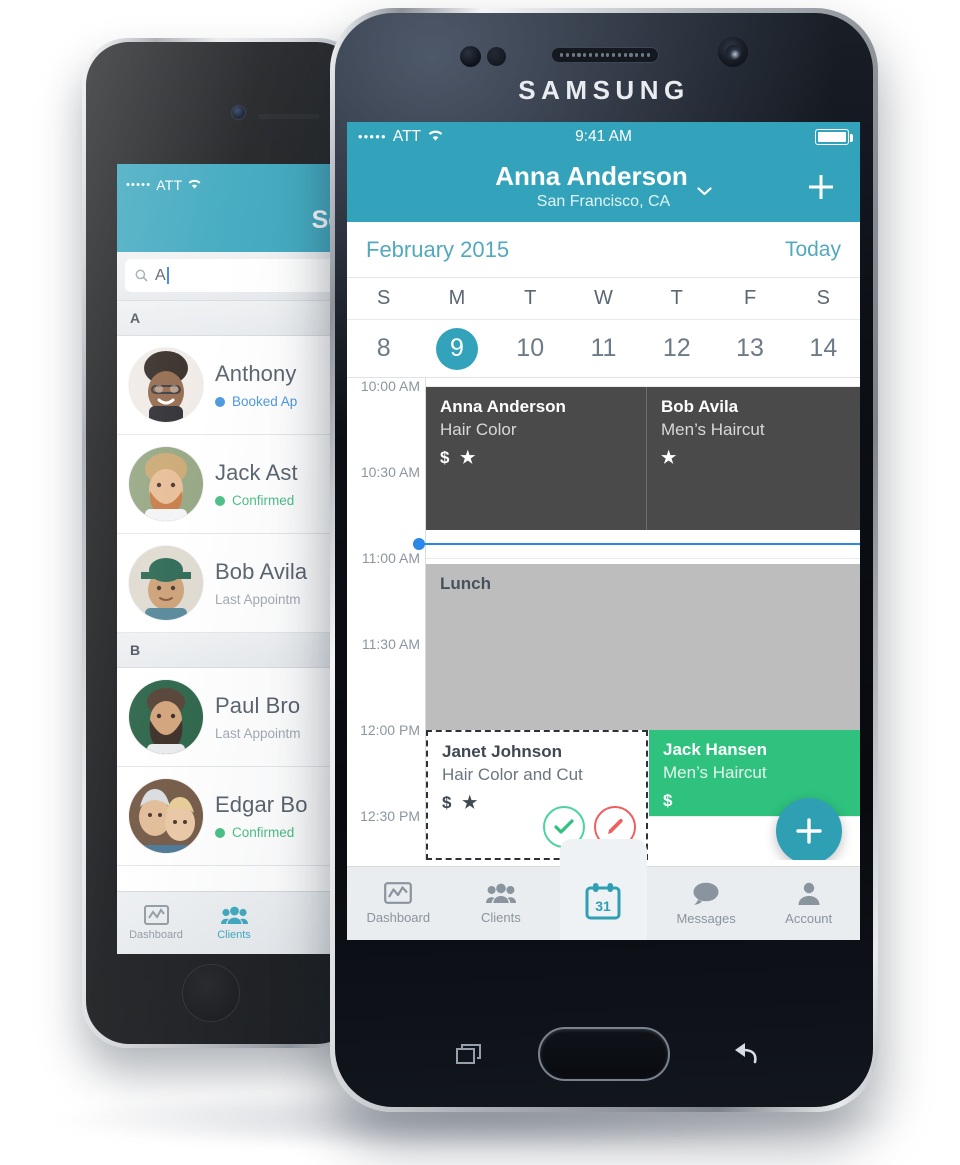 Image resolution: width=960 pixels, height=1165 pixels. Describe the element at coordinates (261, 804) in the screenshot. I see `client-name: Edgar Bo` at that location.